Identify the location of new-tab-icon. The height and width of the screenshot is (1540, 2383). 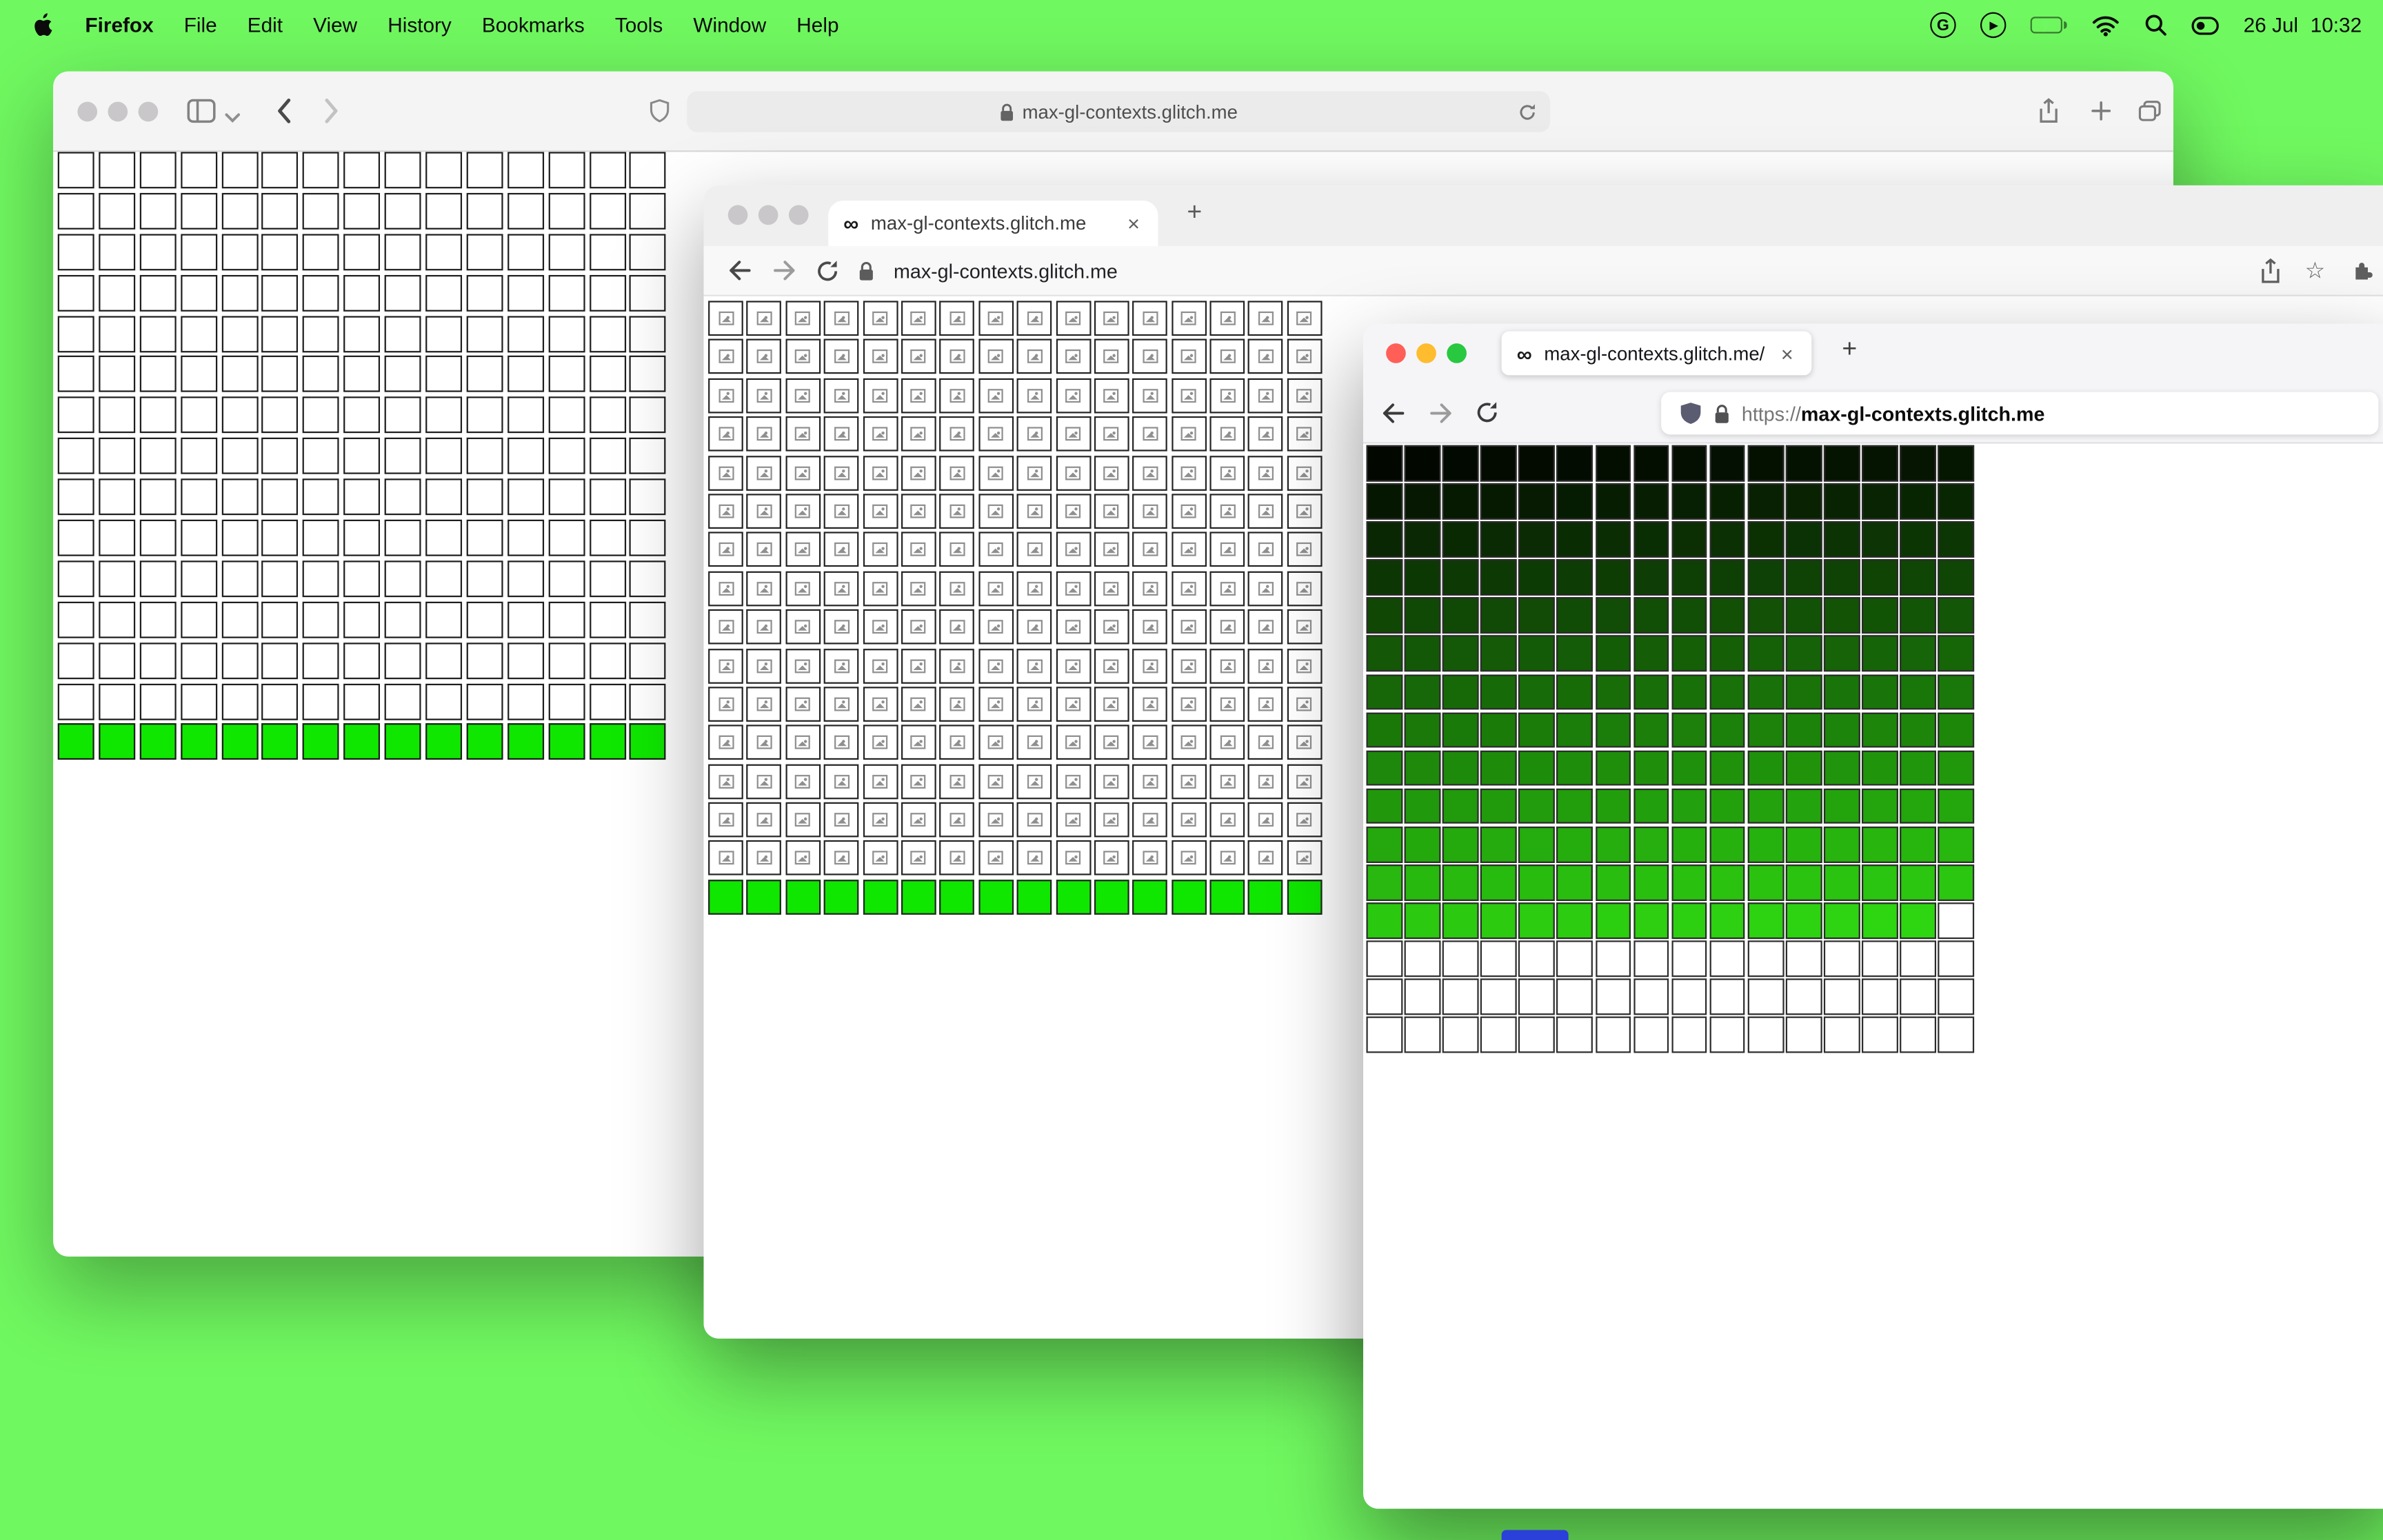
(2101, 111).